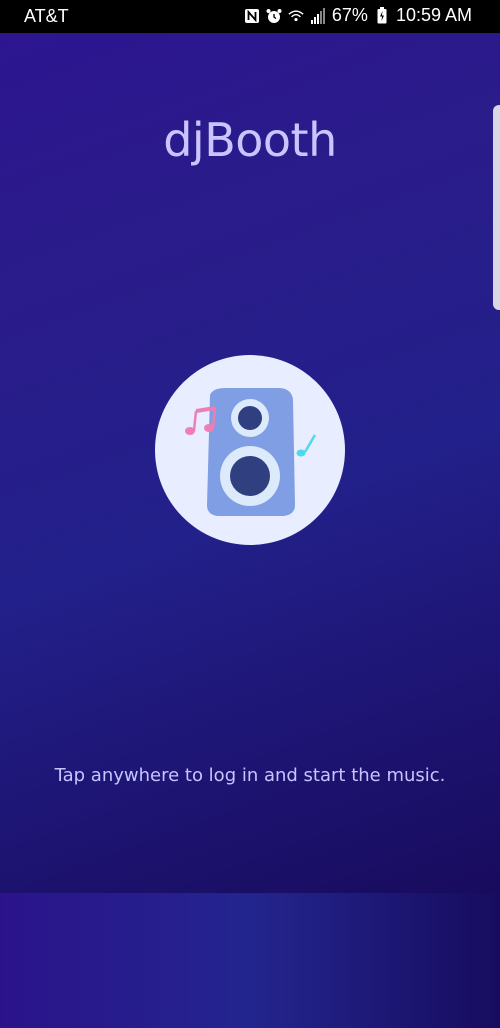 The width and height of the screenshot is (500, 1028). I want to click on status-icons: 67% 10:59 AM, so click(358, 15).